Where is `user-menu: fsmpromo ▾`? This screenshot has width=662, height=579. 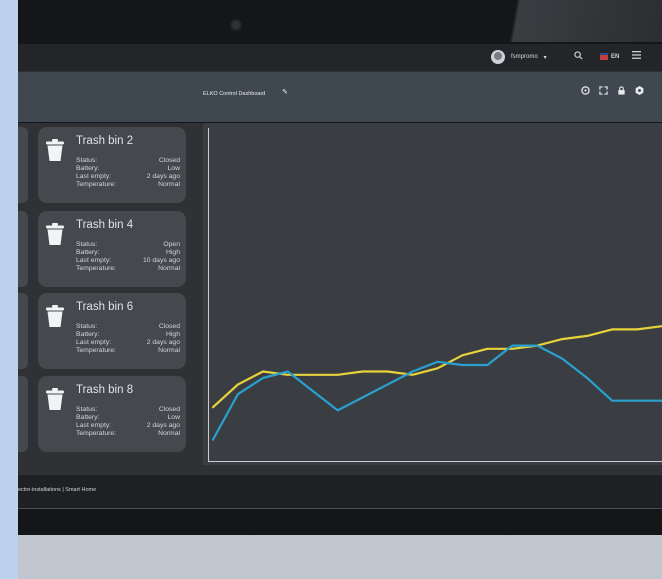 user-menu: fsmpromo ▾ is located at coordinates (519, 57).